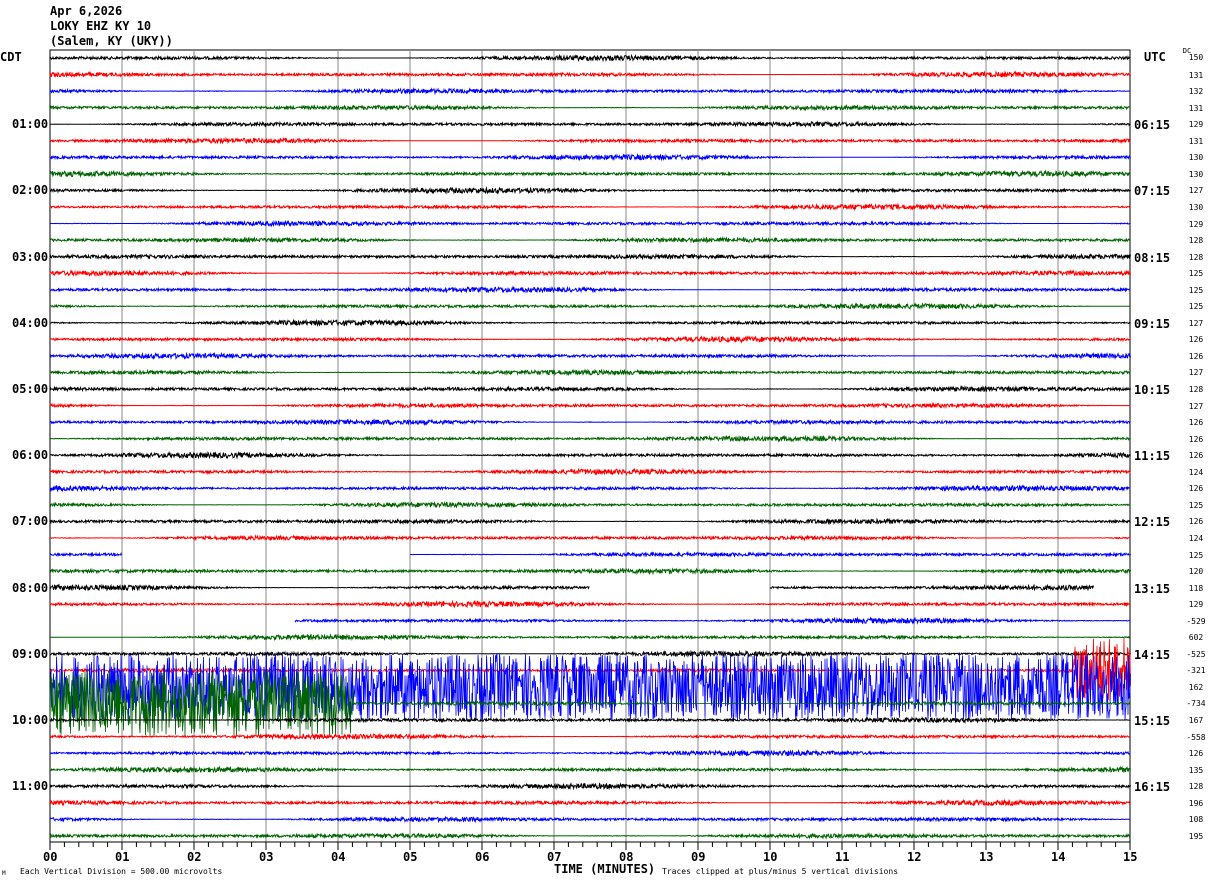 The width and height of the screenshot is (1210, 886). What do you see at coordinates (1196, 57) in the screenshot?
I see `dc-offset-label: 150` at bounding box center [1196, 57].